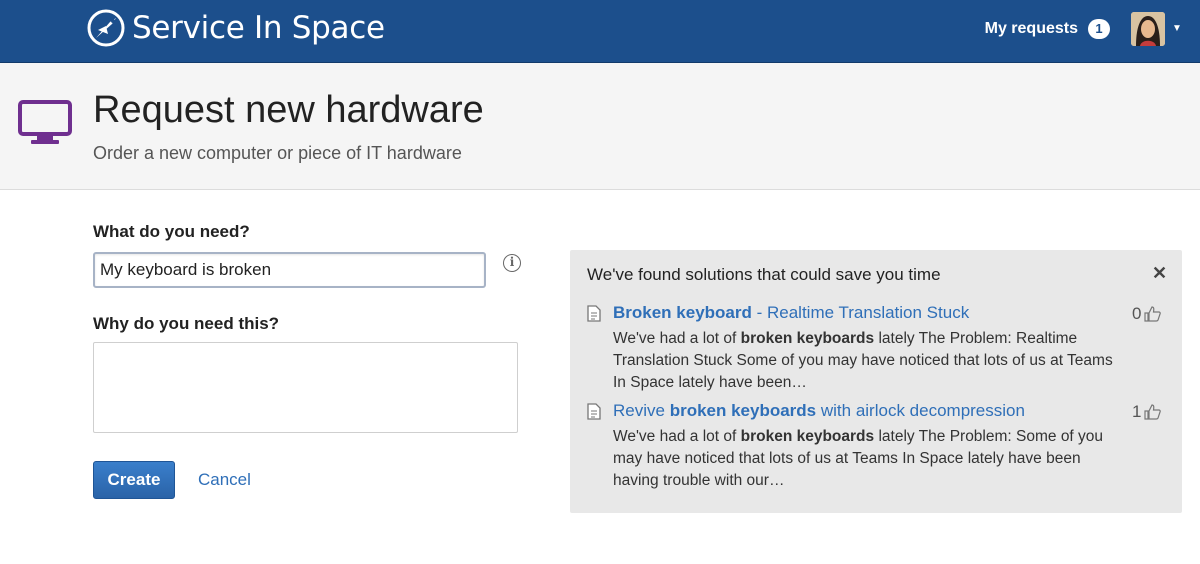 This screenshot has height=564, width=1200. Describe the element at coordinates (305, 387) in the screenshot. I see `why-textarea` at that location.